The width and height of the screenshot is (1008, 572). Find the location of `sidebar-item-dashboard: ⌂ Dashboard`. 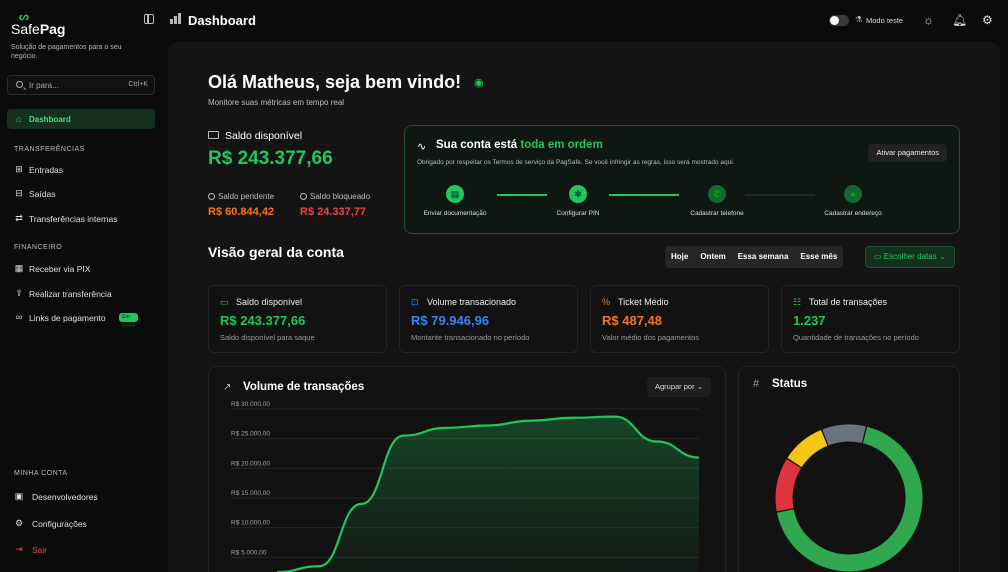

sidebar-item-dashboard: ⌂ Dashboard is located at coordinates (81, 119).